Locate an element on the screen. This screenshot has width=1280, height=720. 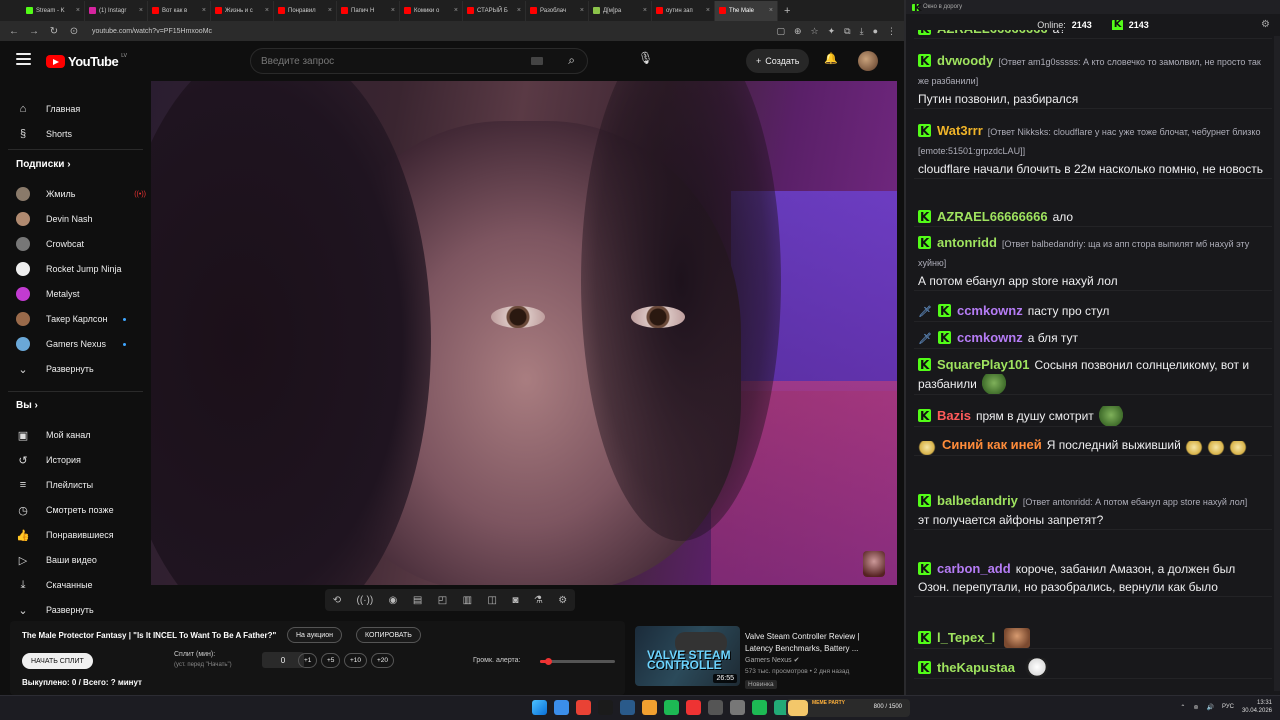
you-heading: Вы › is located at coordinates (27, 405).